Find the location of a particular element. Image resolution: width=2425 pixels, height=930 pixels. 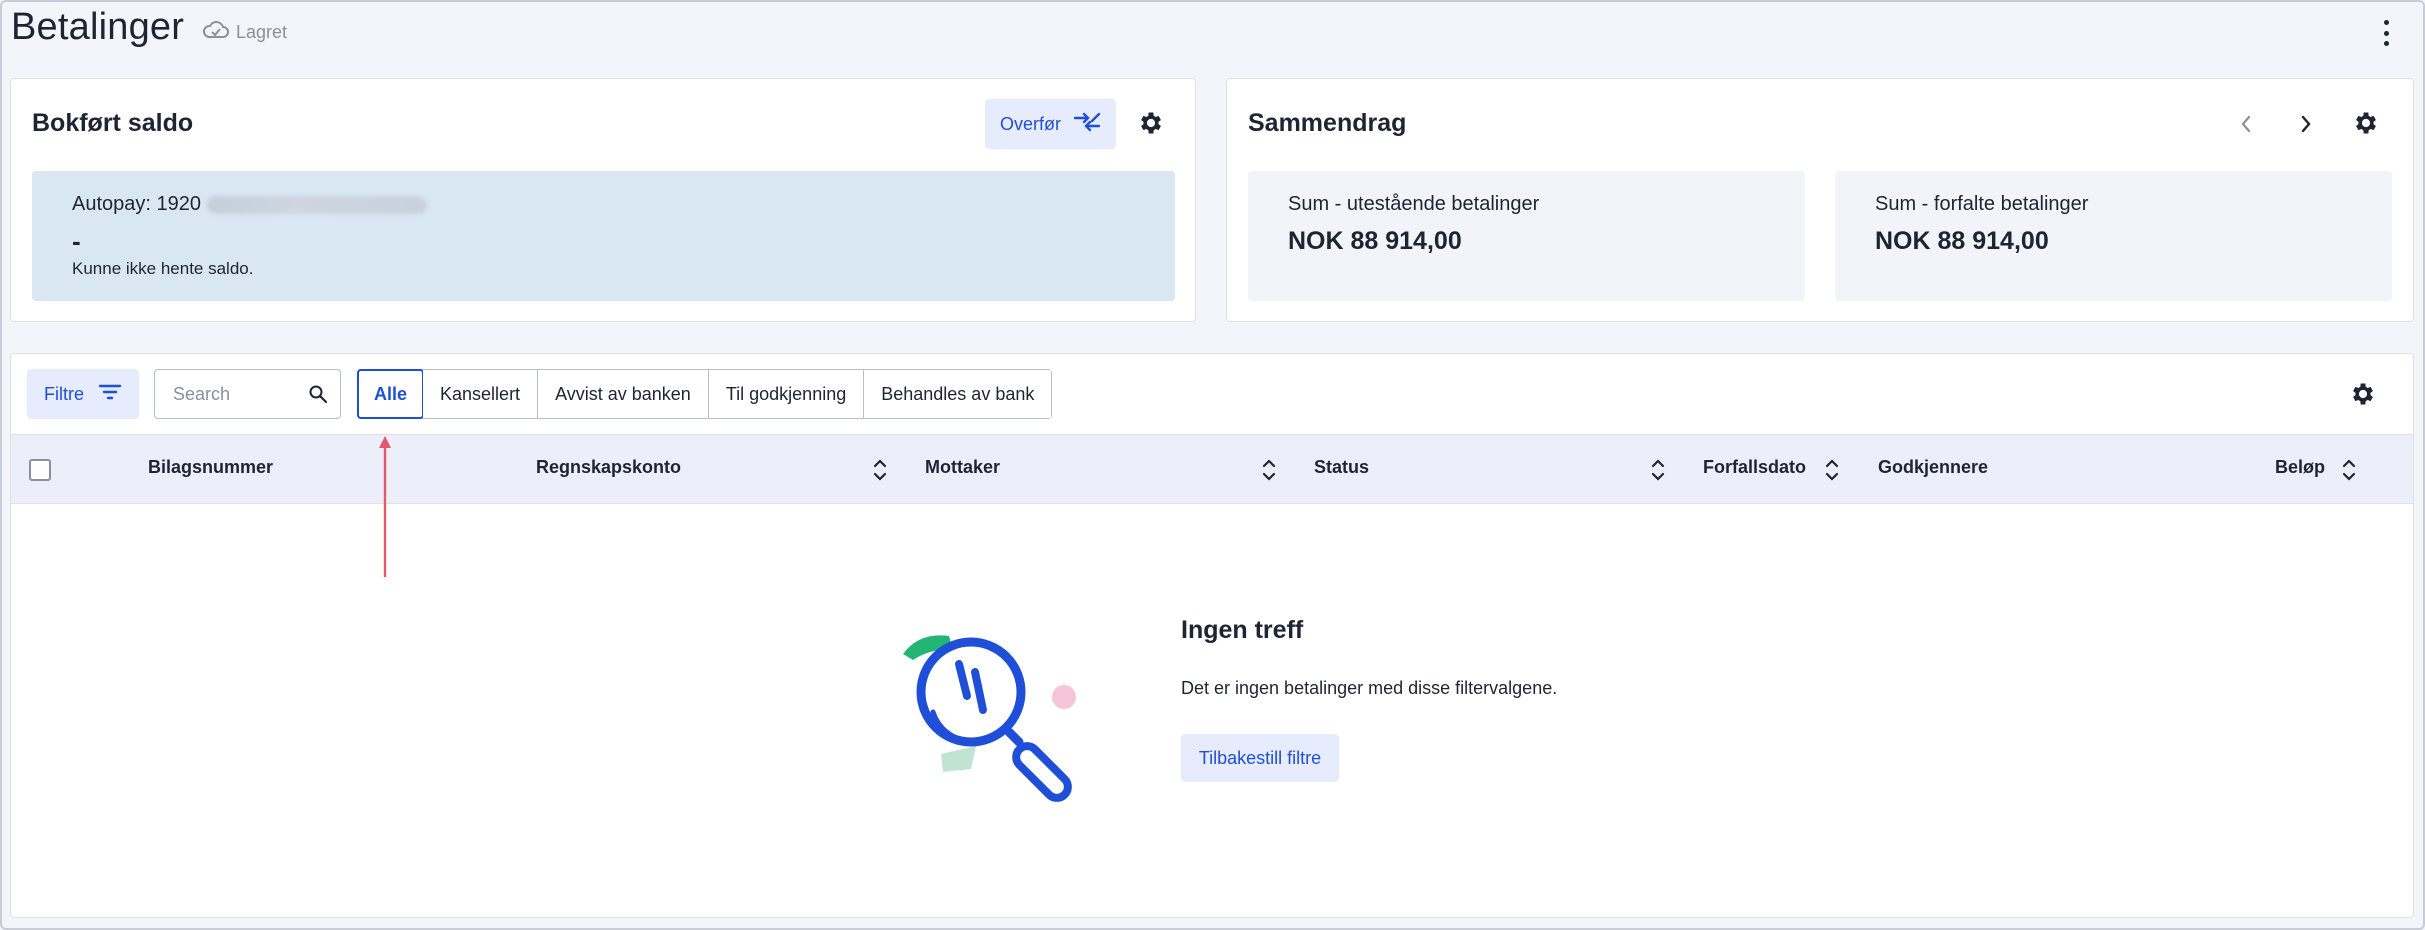

column-header-belop: Beløp is located at coordinates (2300, 467).